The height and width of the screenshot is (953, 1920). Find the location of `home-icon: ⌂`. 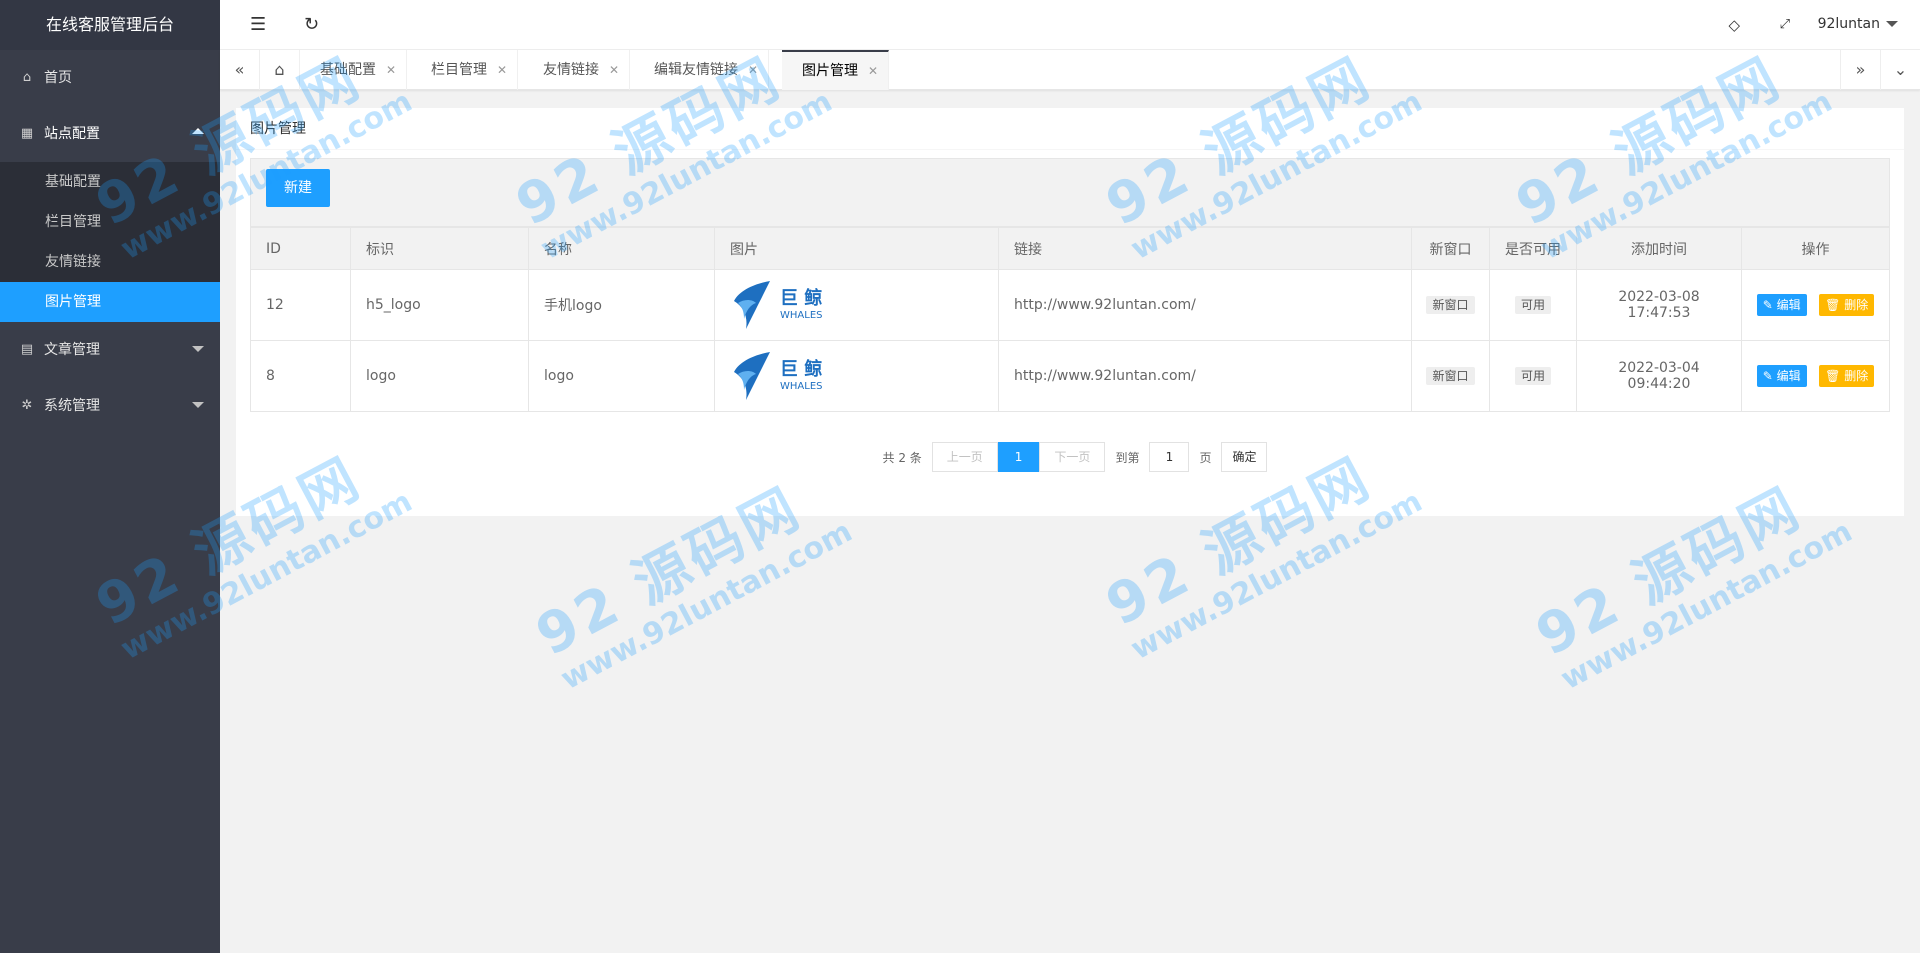

home-icon: ⌂ is located at coordinates (27, 77).